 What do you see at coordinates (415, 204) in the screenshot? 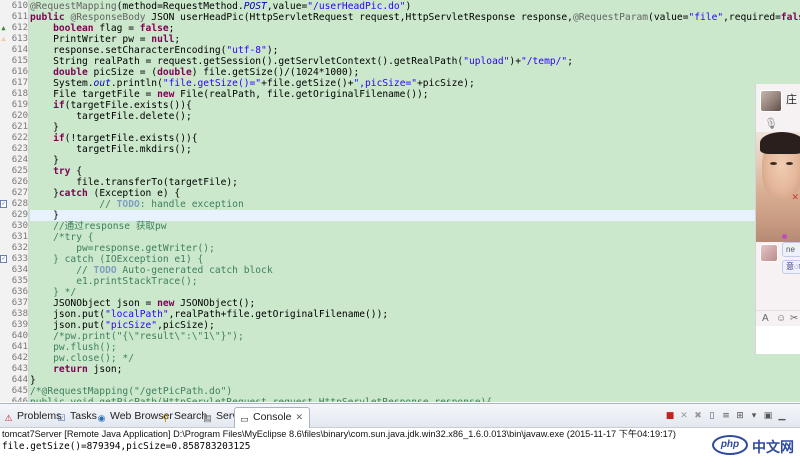
I see `code-line: // TODO: handle exception` at bounding box center [415, 204].